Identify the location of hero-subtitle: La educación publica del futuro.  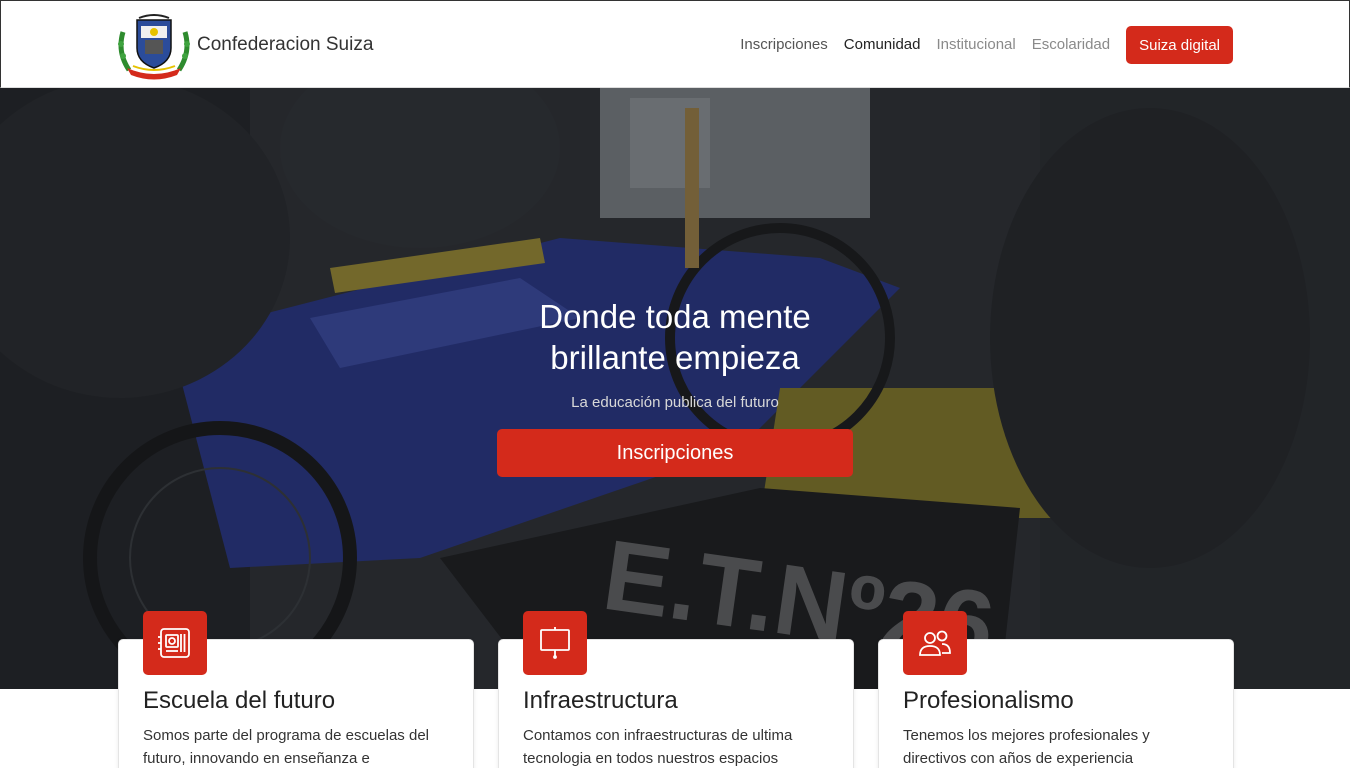
(675, 402).